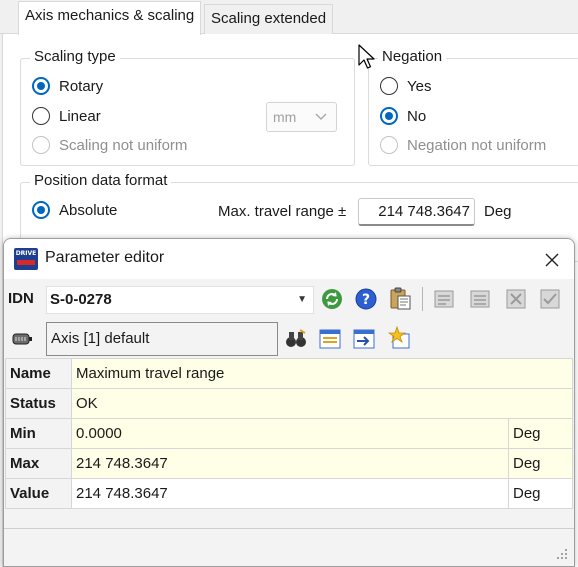 Image resolution: width=578 pixels, height=567 pixels. I want to click on unit-select-value: mm, so click(285, 117).